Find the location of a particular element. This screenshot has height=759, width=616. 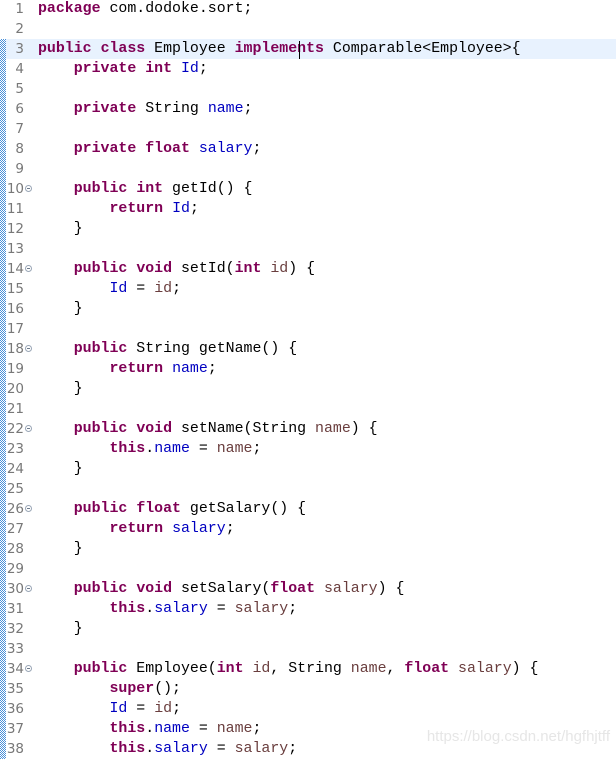

code-line: 12 } is located at coordinates (308, 229).